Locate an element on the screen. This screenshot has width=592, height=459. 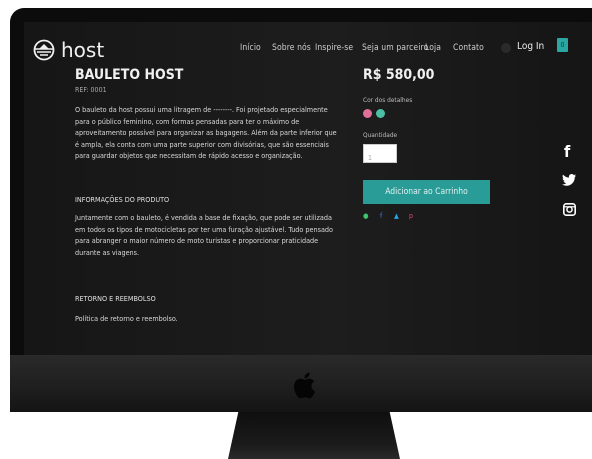
quantity-stepper is located at coordinates (380, 155).